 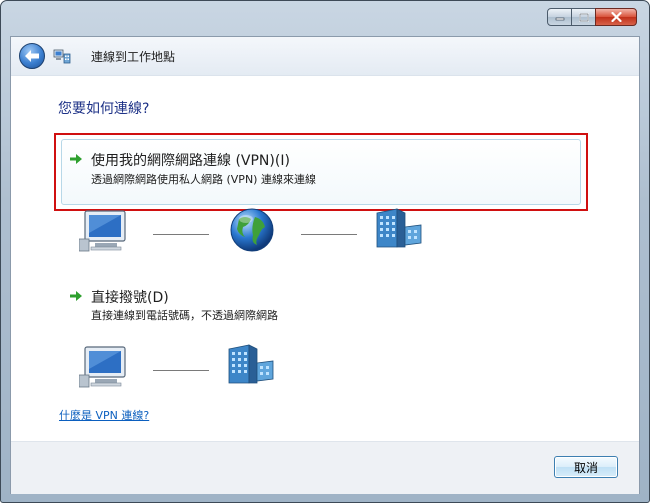 What do you see at coordinates (130, 297) in the screenshot?
I see `option-dialup-title: 直接撥號(D)` at bounding box center [130, 297].